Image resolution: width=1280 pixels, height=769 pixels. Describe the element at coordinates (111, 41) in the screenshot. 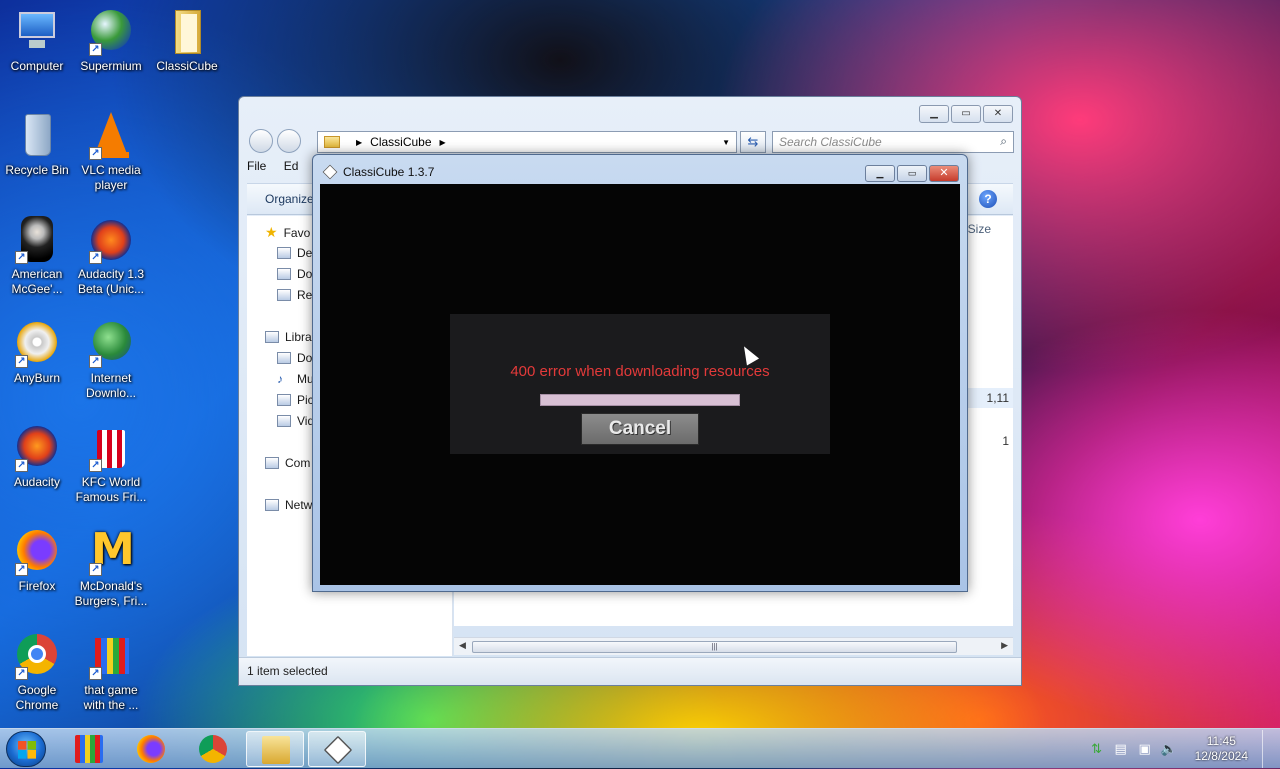

I see `desktop-icon-supermium: ↗ Supermium` at that location.